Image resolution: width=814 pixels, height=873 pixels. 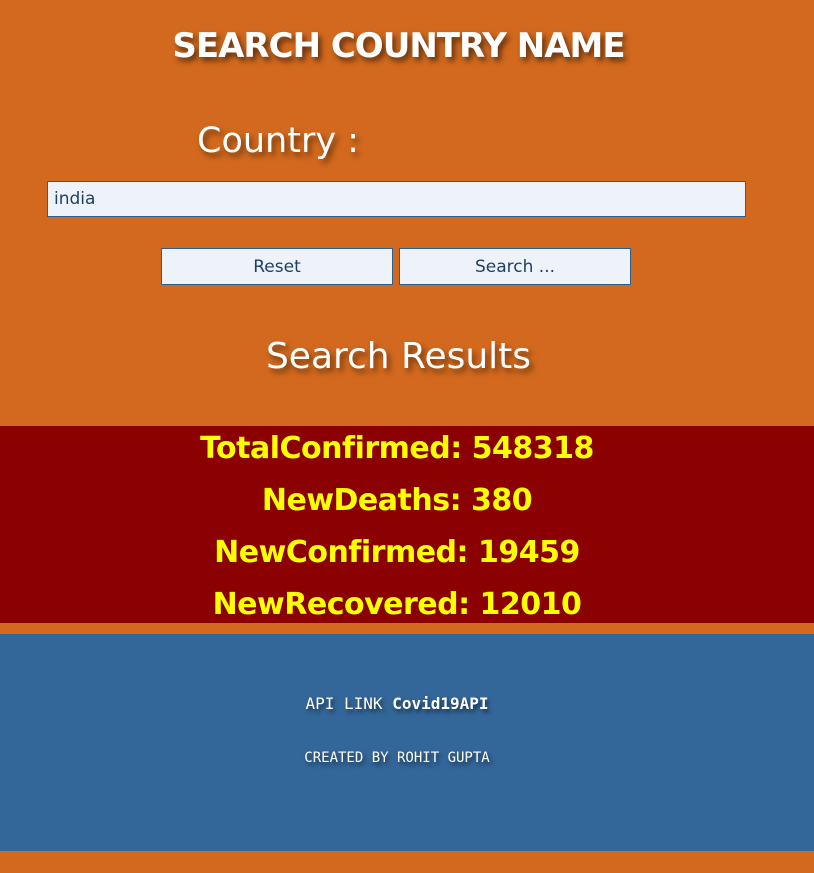 I want to click on country-label: Country :, so click(x=278, y=141).